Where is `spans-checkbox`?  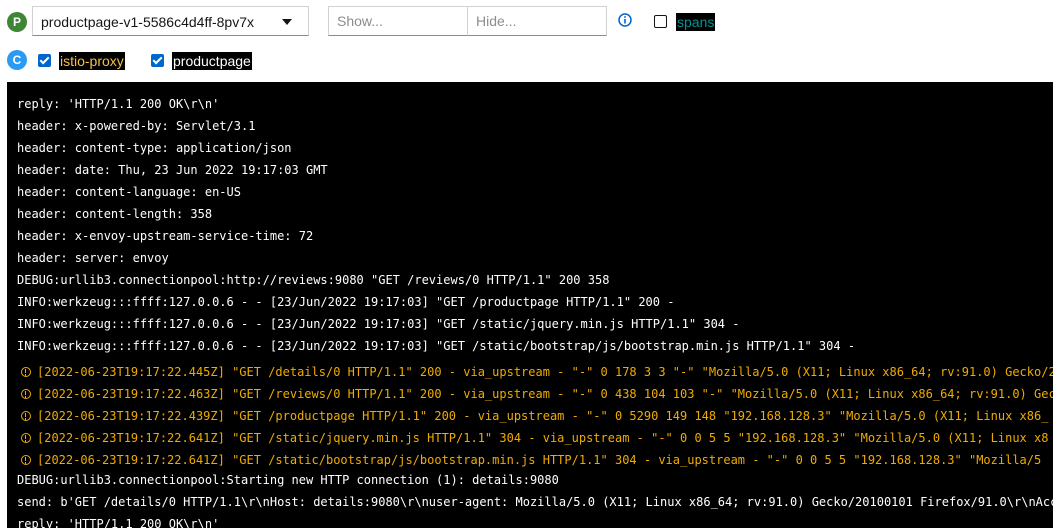 spans-checkbox is located at coordinates (660, 21).